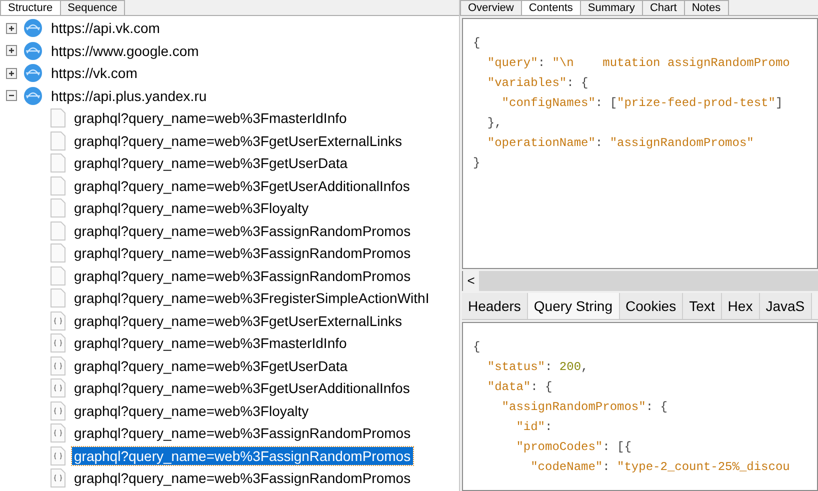 Image resolution: width=818 pixels, height=491 pixels. I want to click on code-line: "status": 200,, so click(537, 367).